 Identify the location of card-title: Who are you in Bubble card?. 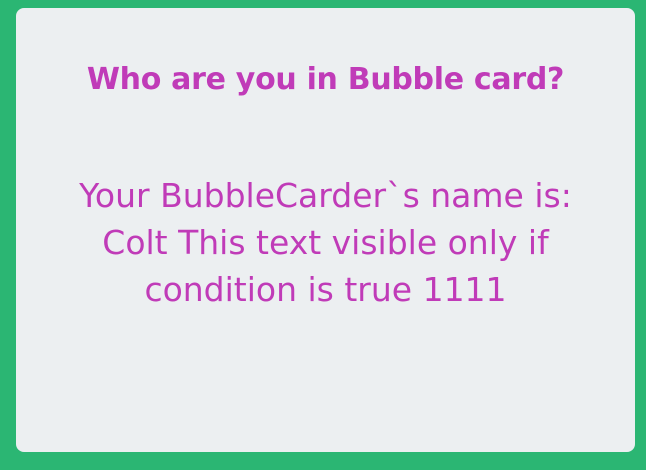
(325, 79).